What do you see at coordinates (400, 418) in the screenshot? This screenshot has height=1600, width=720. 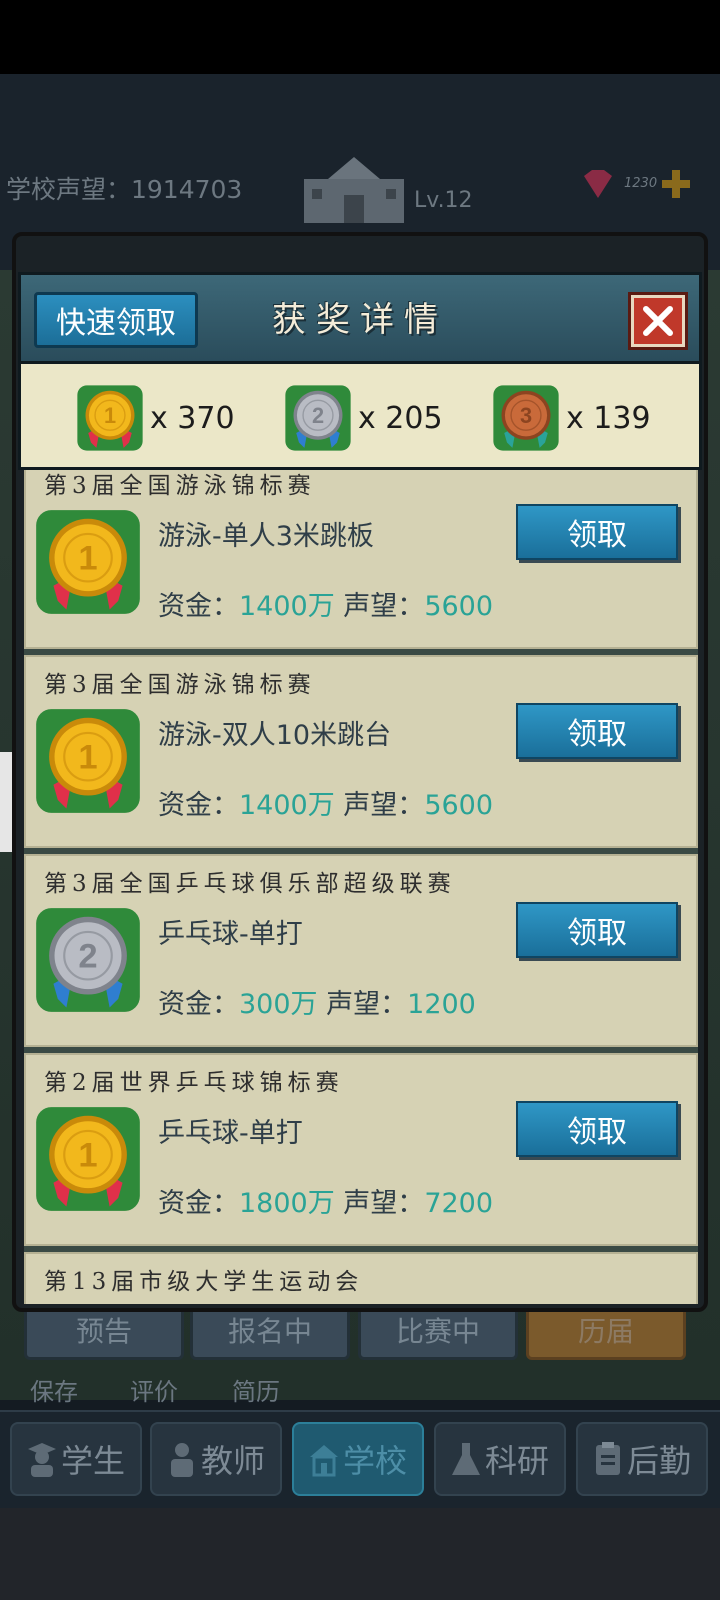 I see `silver-count: x 205` at bounding box center [400, 418].